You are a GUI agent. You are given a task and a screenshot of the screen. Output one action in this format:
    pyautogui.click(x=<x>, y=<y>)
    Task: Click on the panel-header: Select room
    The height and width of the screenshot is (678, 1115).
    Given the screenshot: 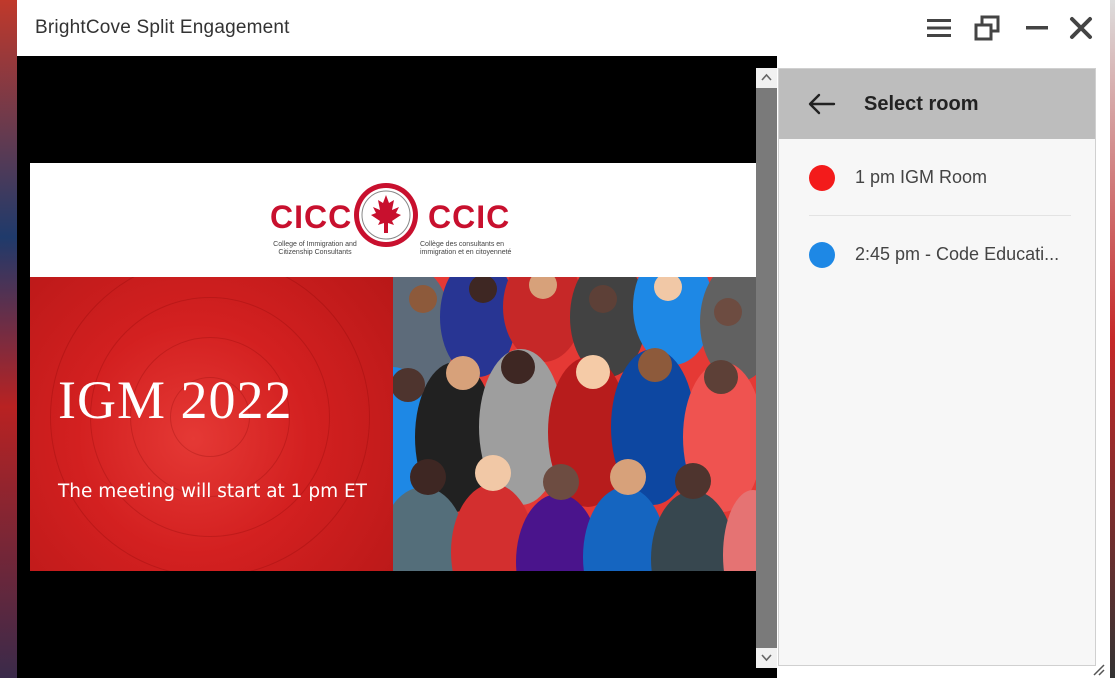 What is the action you would take?
    pyautogui.click(x=937, y=104)
    